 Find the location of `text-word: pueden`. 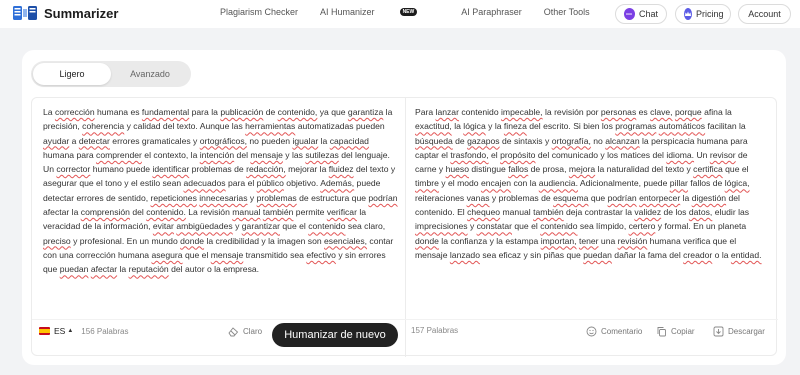

text-word: pueden is located at coordinates (370, 126).